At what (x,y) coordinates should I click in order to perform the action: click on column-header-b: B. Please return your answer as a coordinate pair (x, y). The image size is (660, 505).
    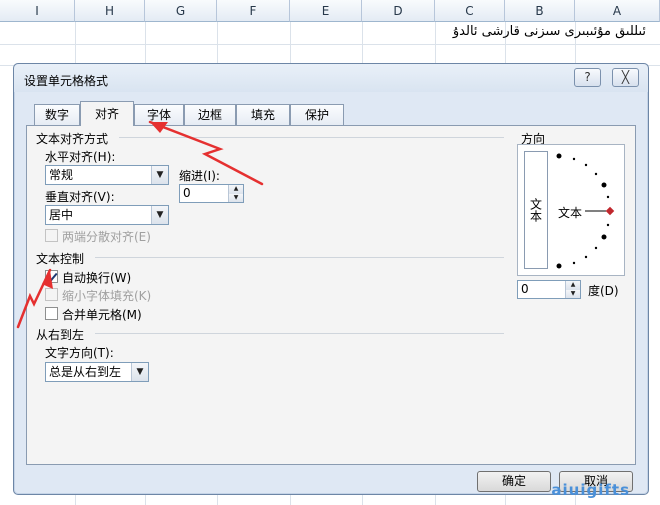
    Looking at the image, I should click on (540, 11).